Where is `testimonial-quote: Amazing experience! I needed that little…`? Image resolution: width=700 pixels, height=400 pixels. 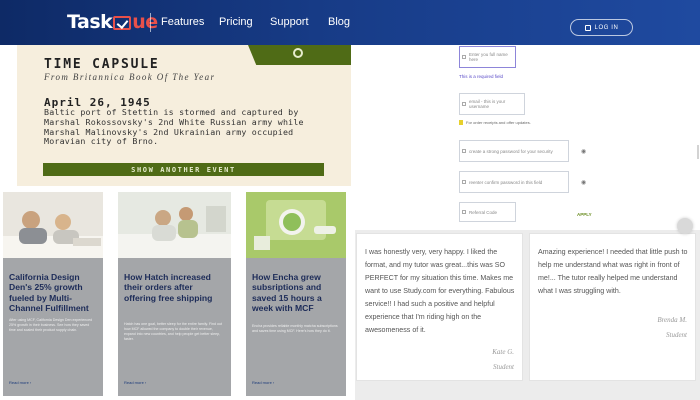 testimonial-quote: Amazing experience! I needed that little… is located at coordinates (613, 271).